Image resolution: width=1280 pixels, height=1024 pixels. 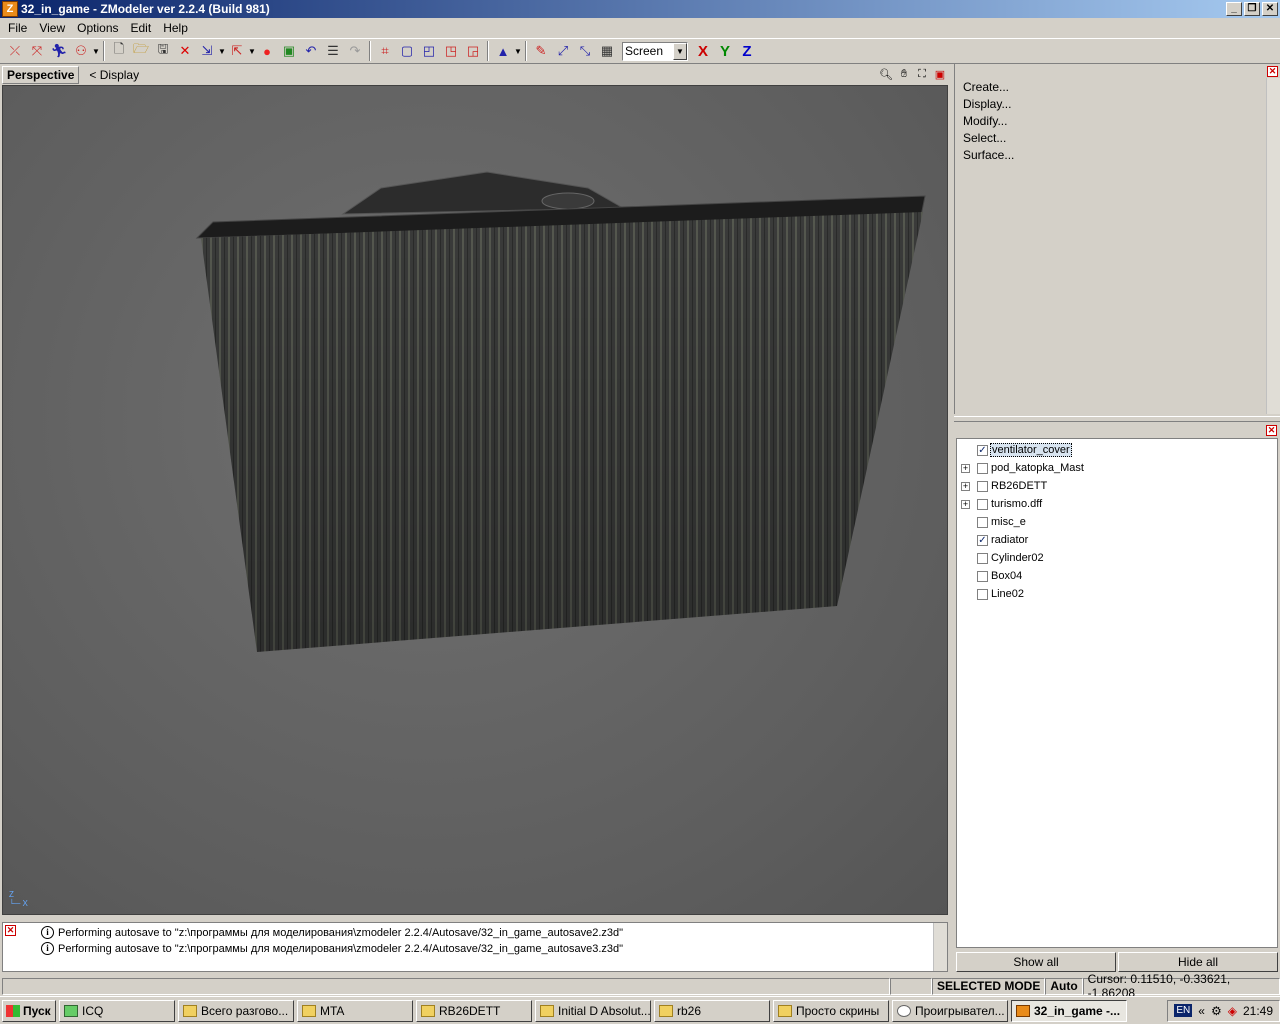 What do you see at coordinates (59, 51) in the screenshot?
I see `walk-tool-icon: 🏃︎` at bounding box center [59, 51].